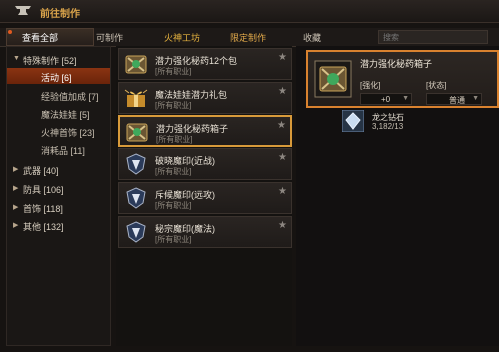 The width and height of the screenshot is (499, 352). I want to click on category-label: 特殊制作 [52], so click(50, 61).